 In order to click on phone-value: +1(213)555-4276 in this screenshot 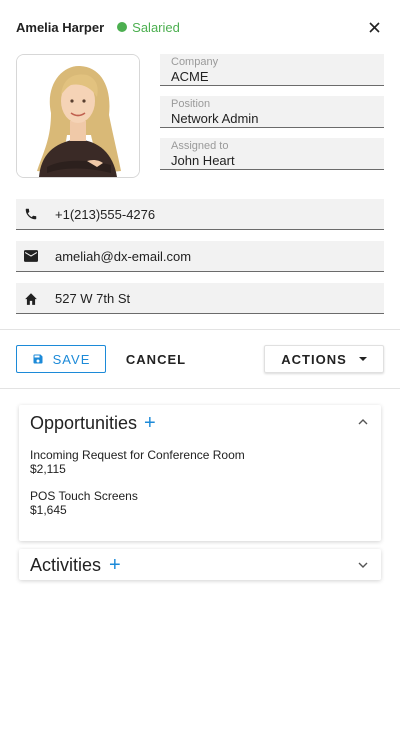, I will do `click(105, 214)`.